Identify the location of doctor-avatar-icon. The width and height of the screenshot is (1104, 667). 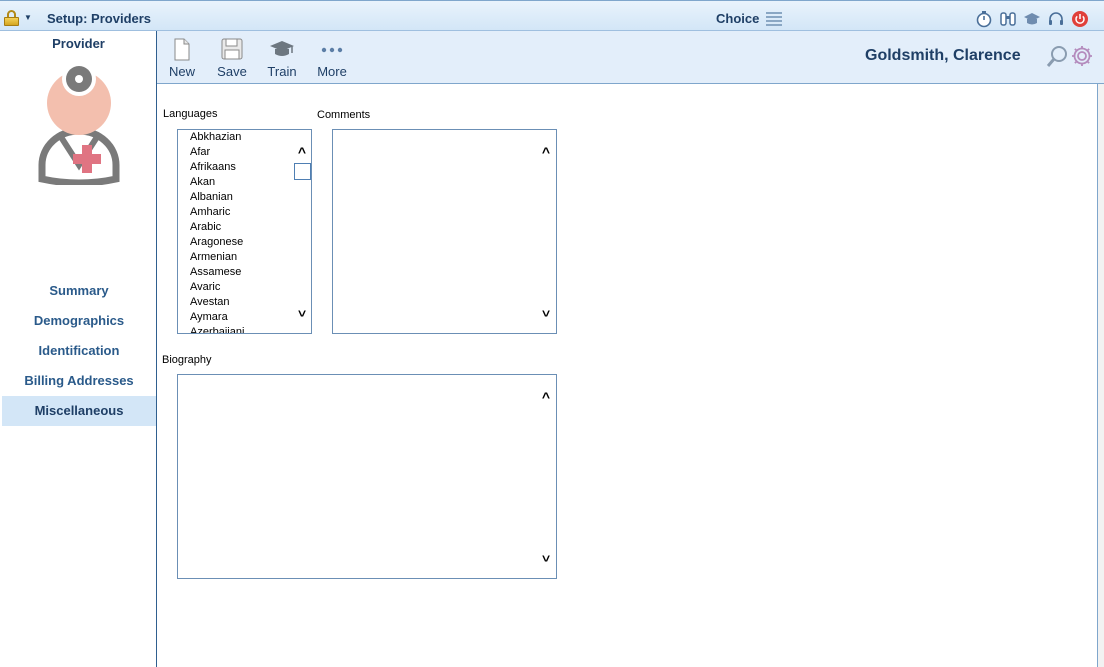
(79, 124).